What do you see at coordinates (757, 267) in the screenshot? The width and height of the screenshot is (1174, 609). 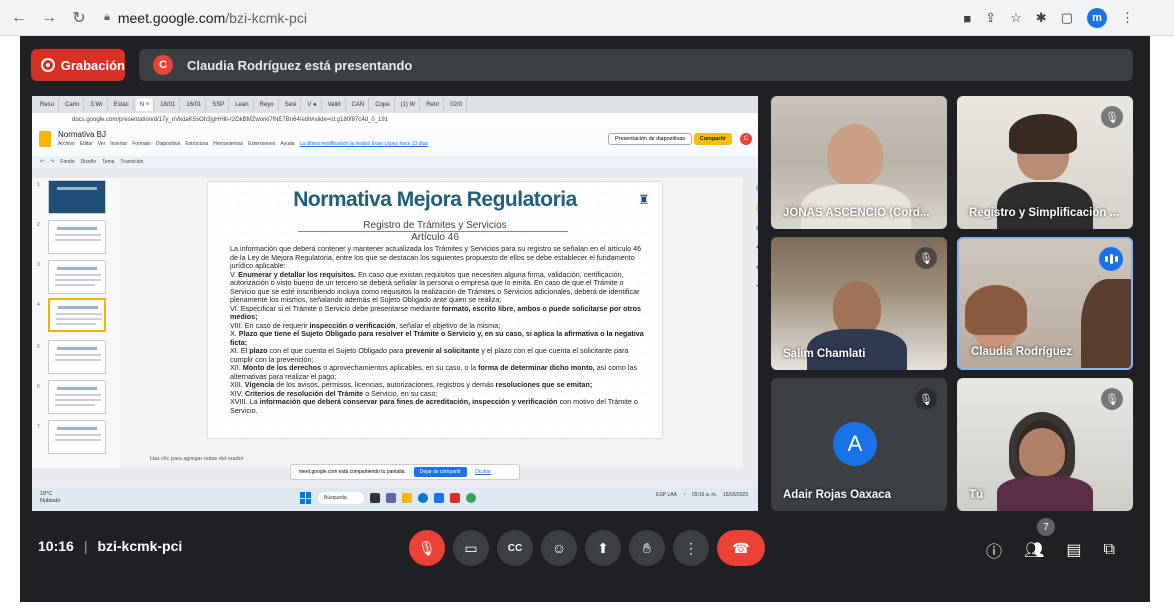 I see `maps-icon: ◆` at bounding box center [757, 267].